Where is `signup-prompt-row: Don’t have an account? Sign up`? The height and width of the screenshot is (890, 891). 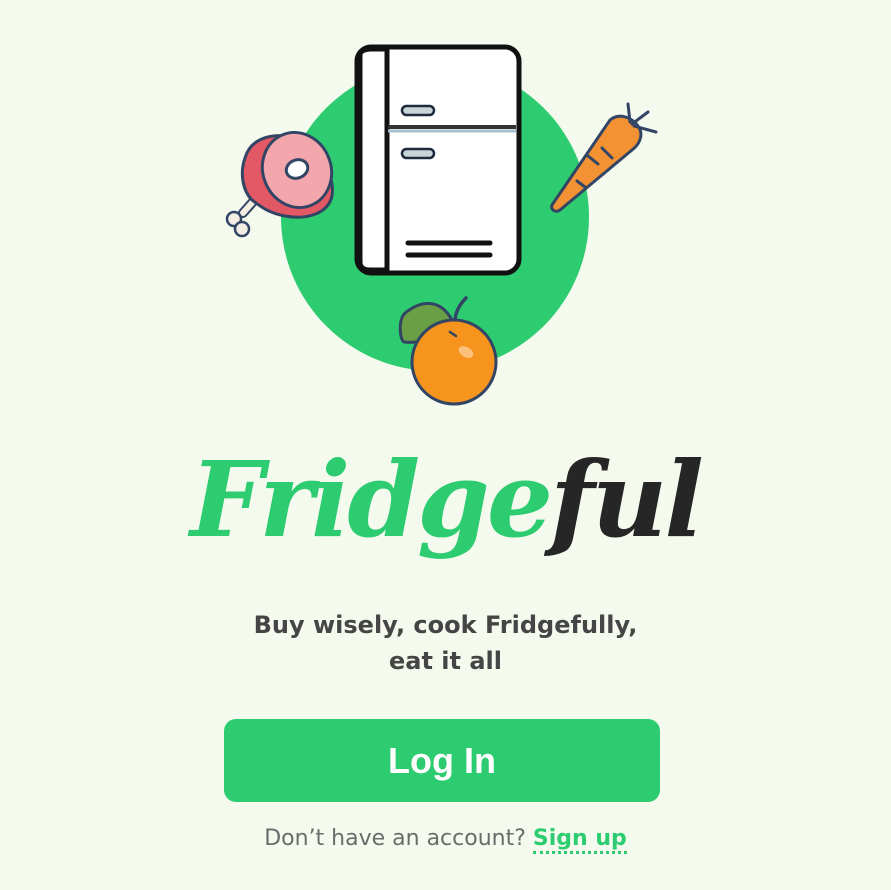
signup-prompt-row: Don’t have an account? Sign up is located at coordinates (445, 839).